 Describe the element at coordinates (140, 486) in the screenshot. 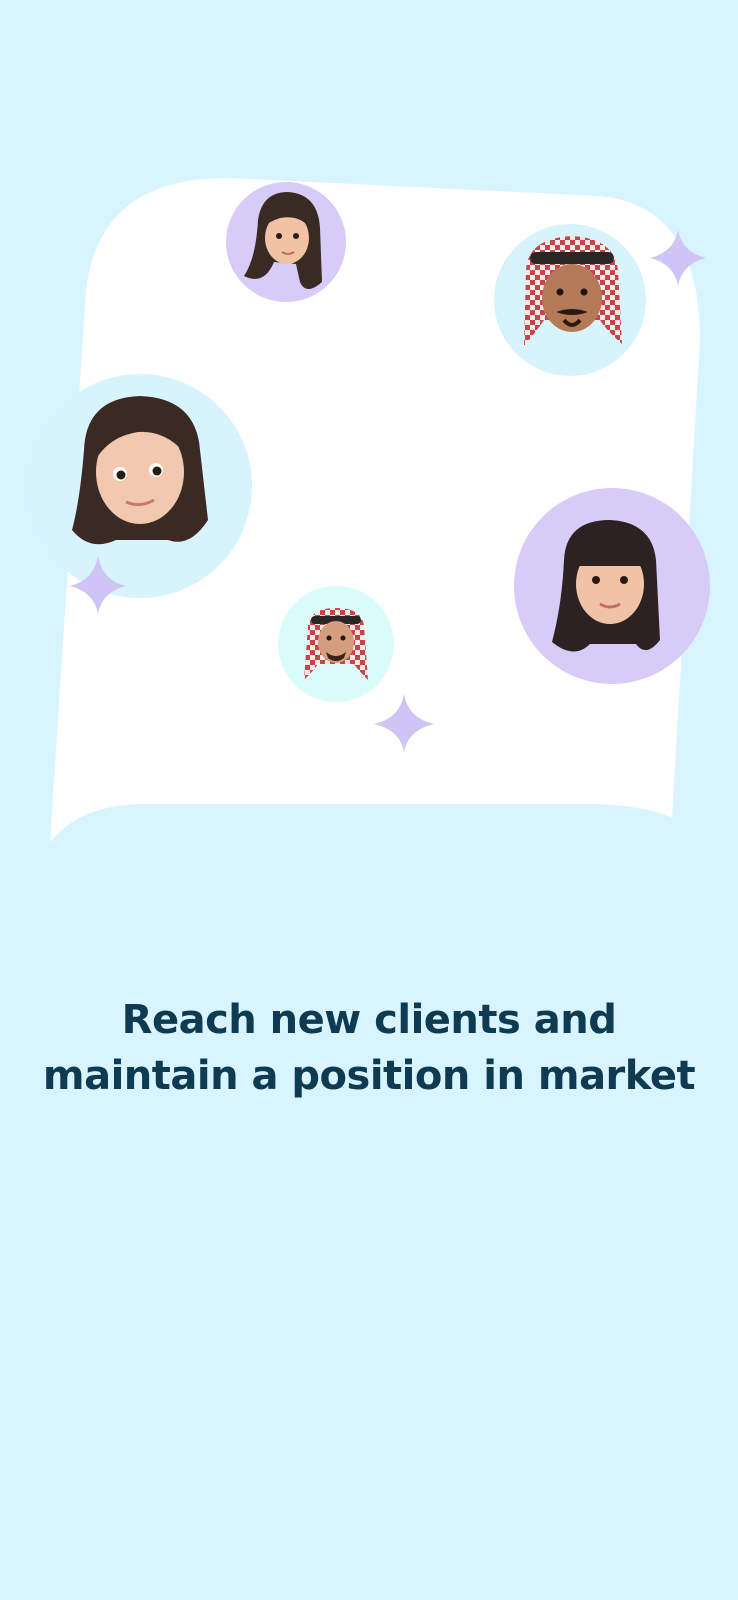

I see `avatar-woman-left` at that location.